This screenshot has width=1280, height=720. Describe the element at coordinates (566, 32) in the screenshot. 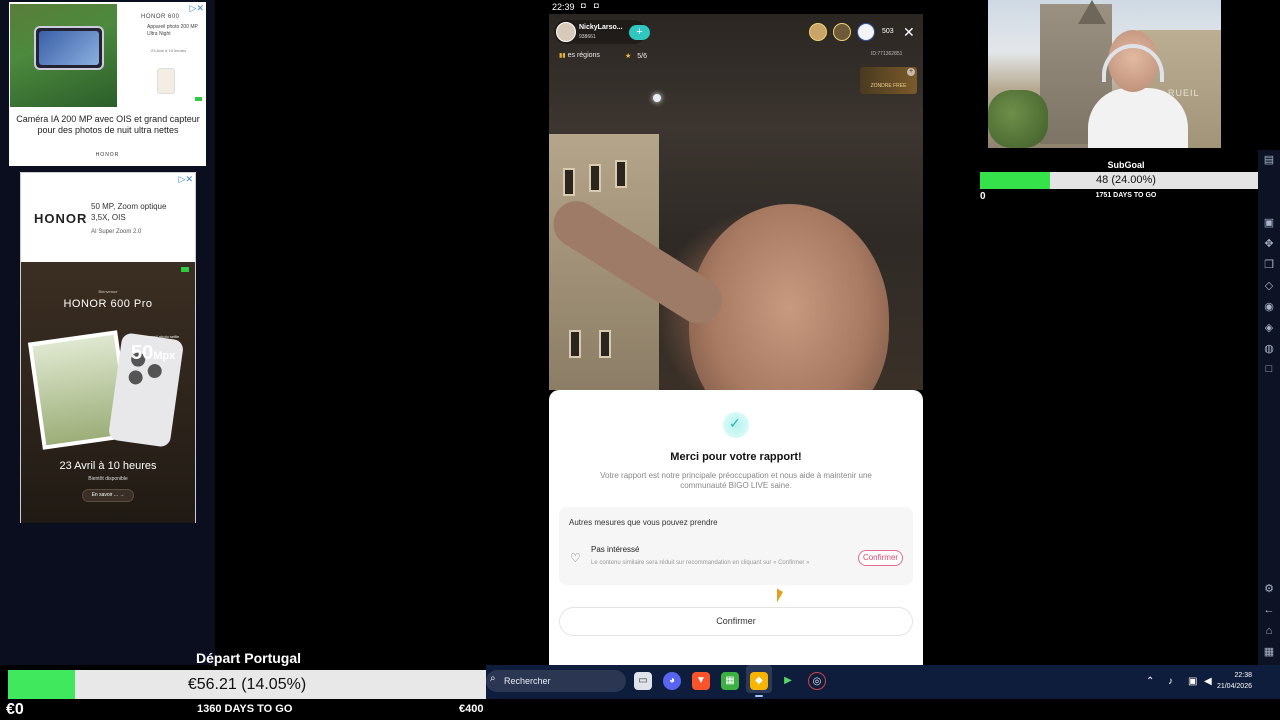

I see `avatar` at that location.